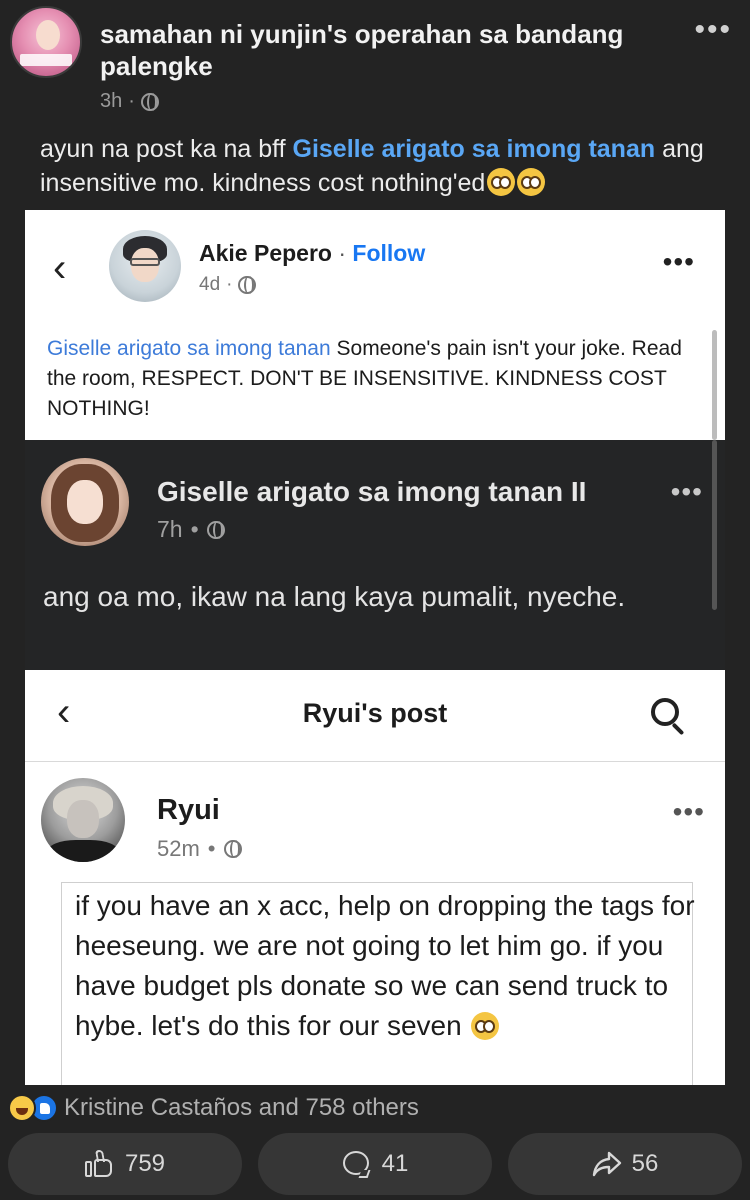 The image size is (750, 1200). What do you see at coordinates (83, 820) in the screenshot?
I see `ryui-avatar` at bounding box center [83, 820].